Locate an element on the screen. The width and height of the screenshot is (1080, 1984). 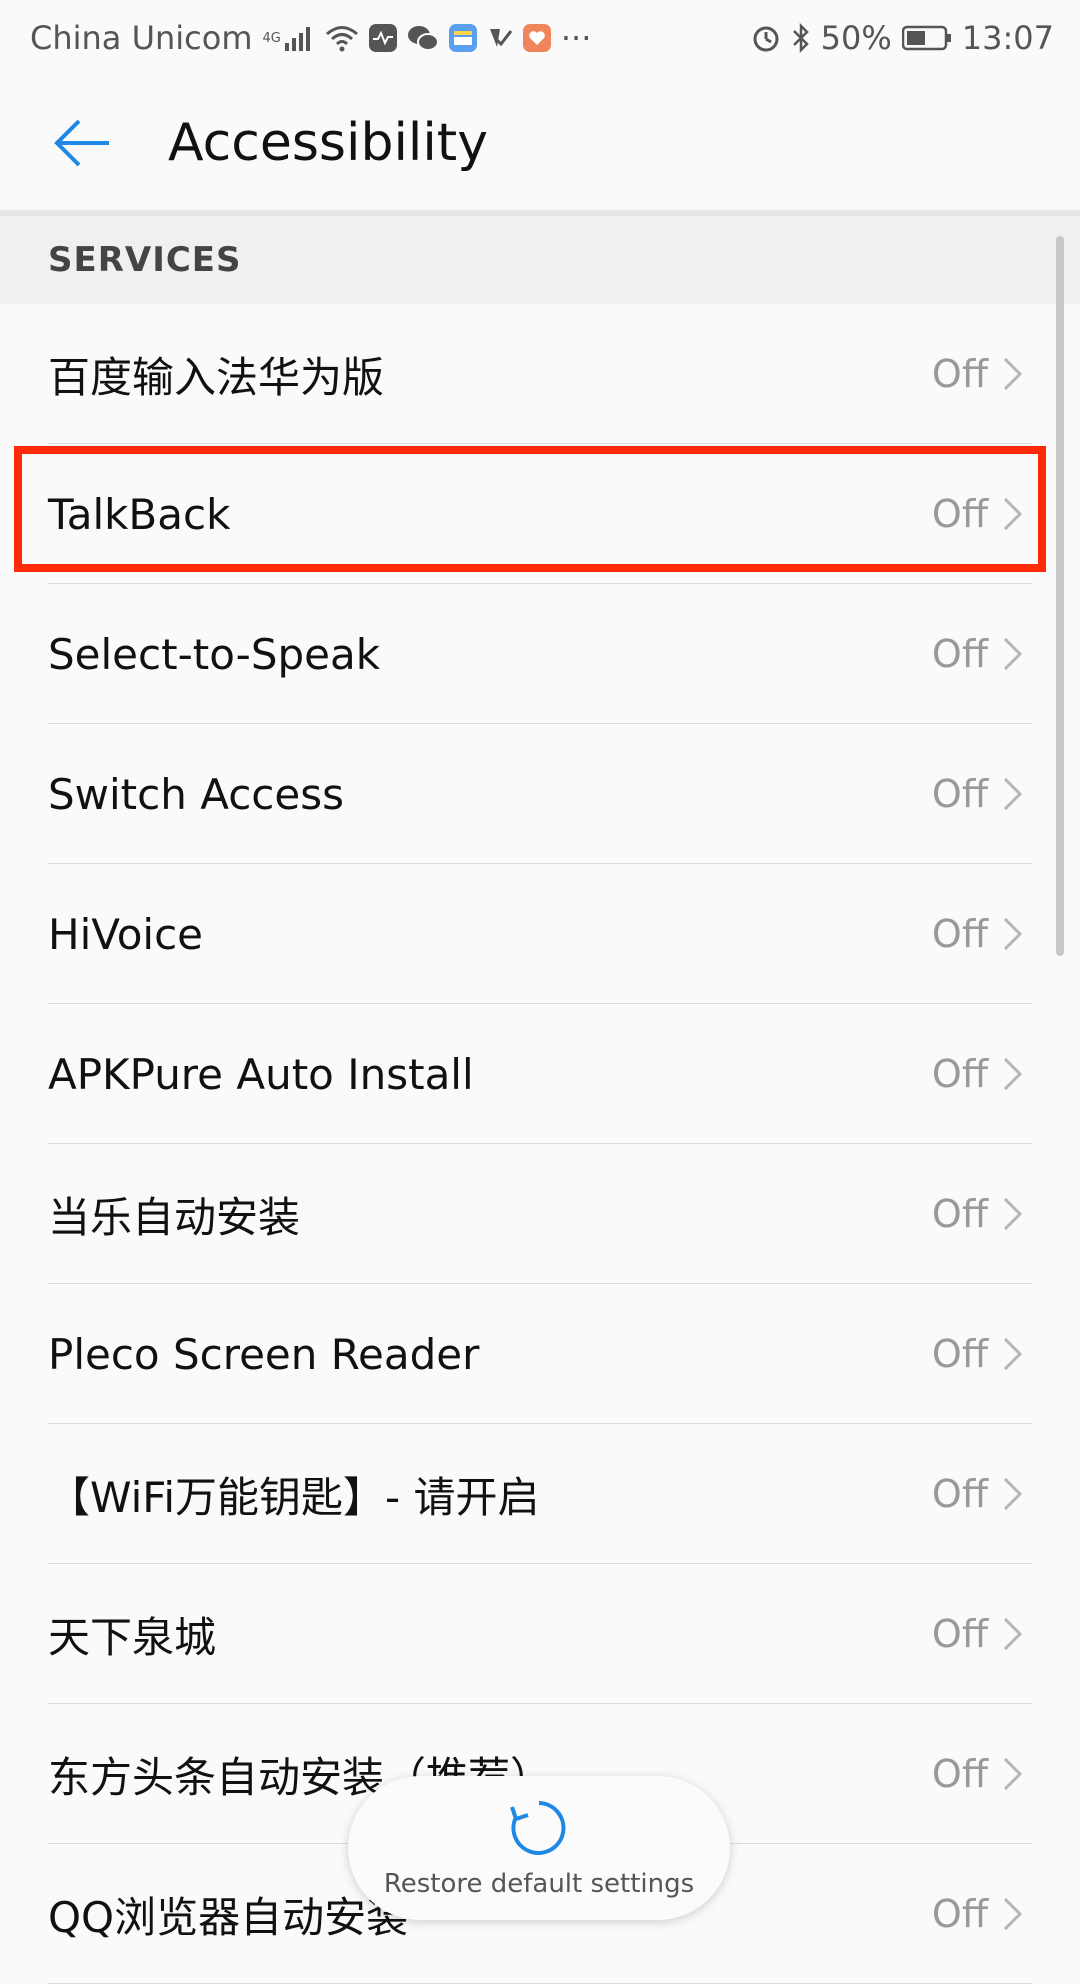
service-label: 百度输入法华为版 is located at coordinates (216, 377).